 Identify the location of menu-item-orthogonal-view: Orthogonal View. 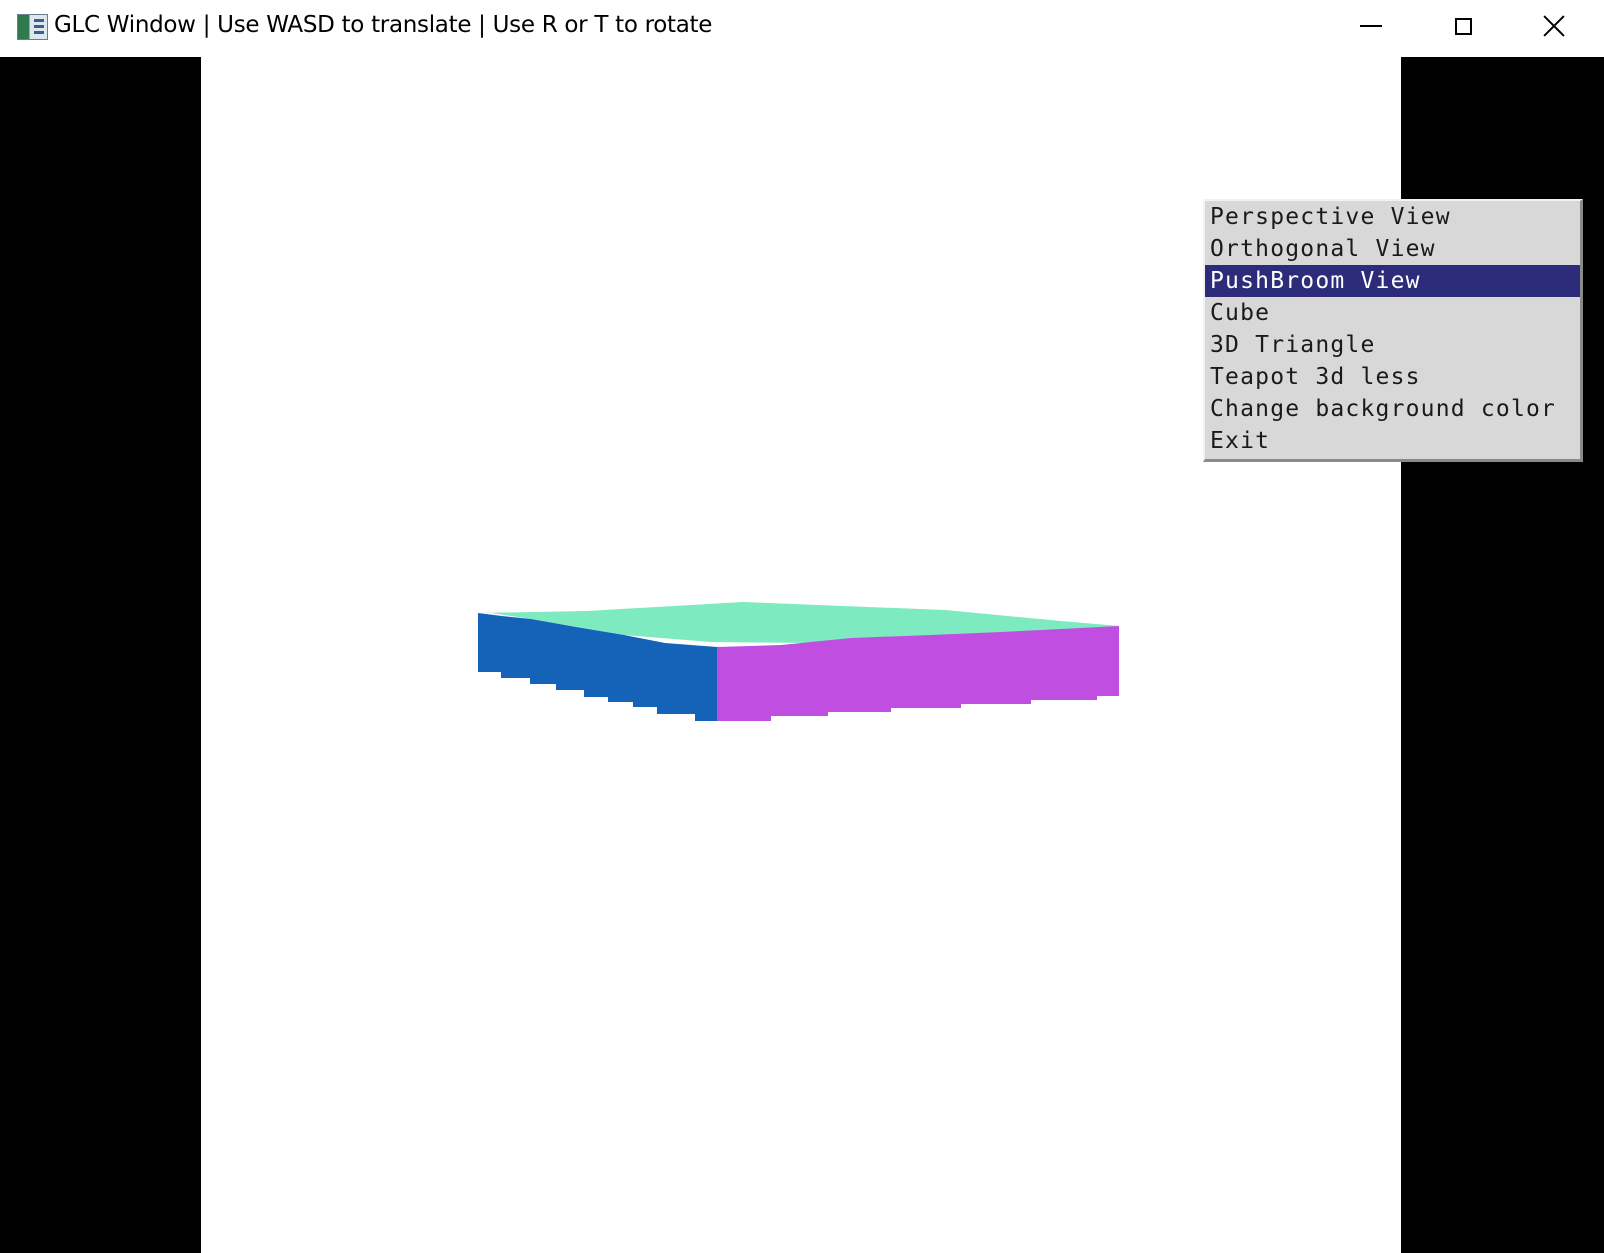
(1392, 249).